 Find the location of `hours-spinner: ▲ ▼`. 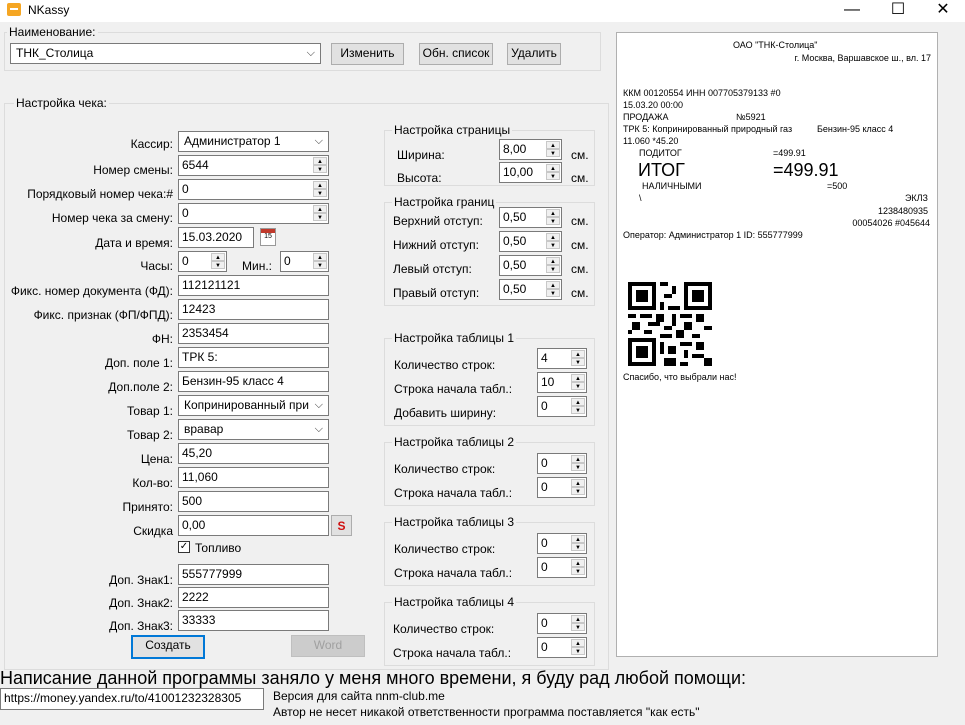

hours-spinner: ▲ ▼ is located at coordinates (218, 261).